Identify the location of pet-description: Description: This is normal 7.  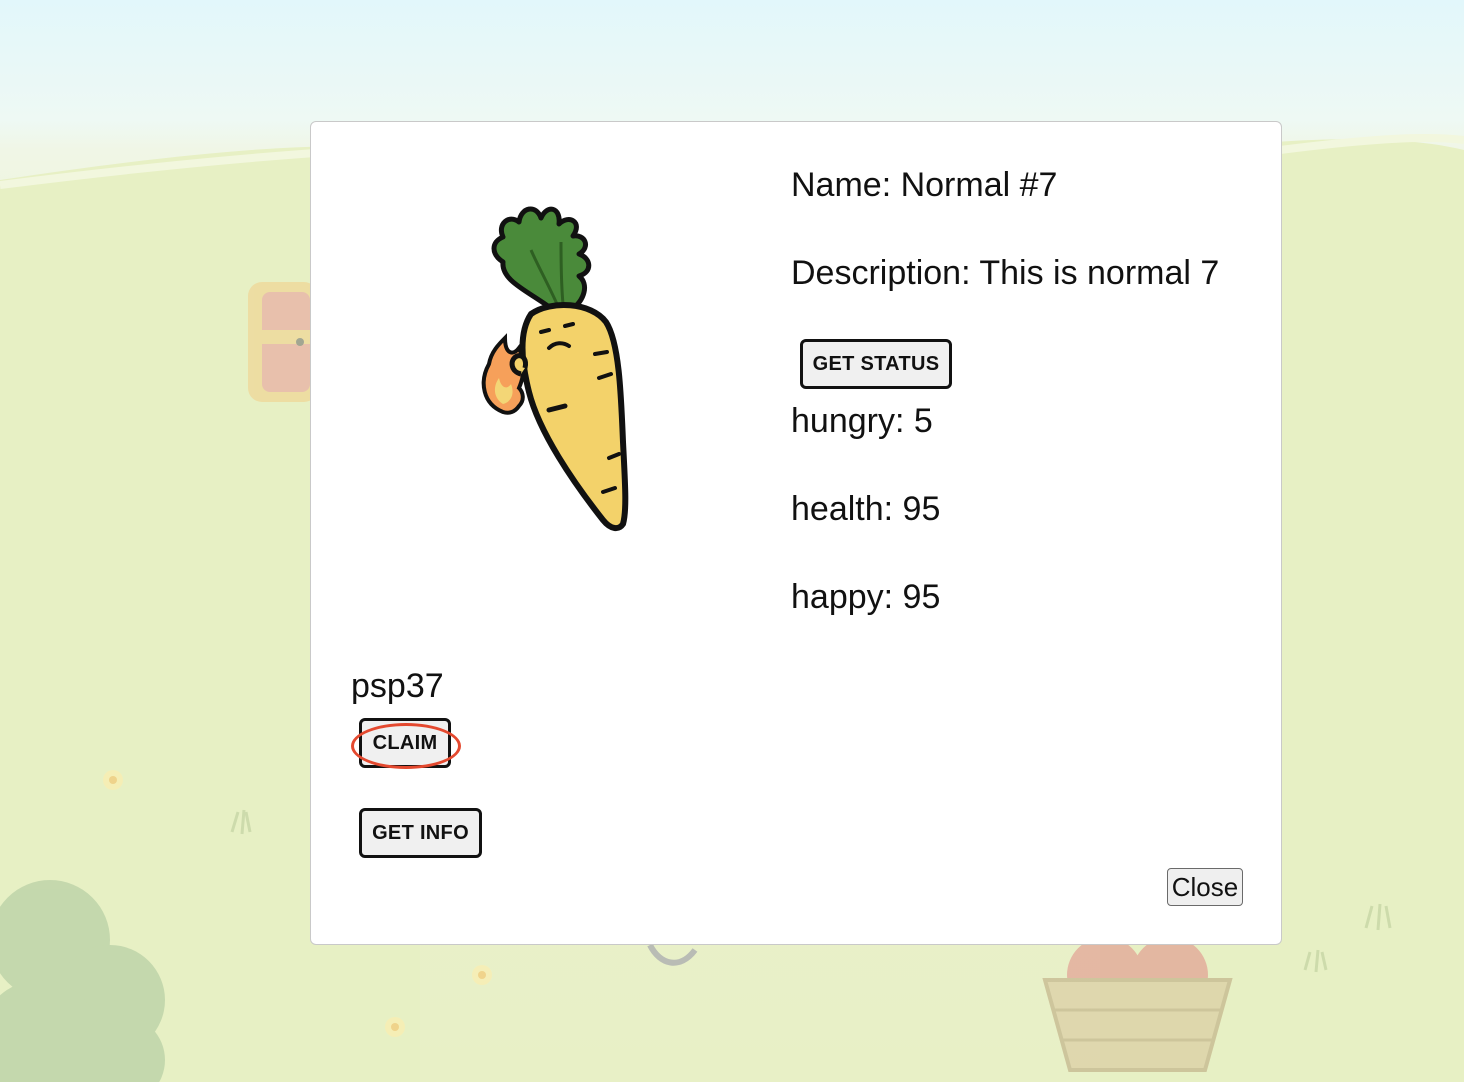
(1005, 273).